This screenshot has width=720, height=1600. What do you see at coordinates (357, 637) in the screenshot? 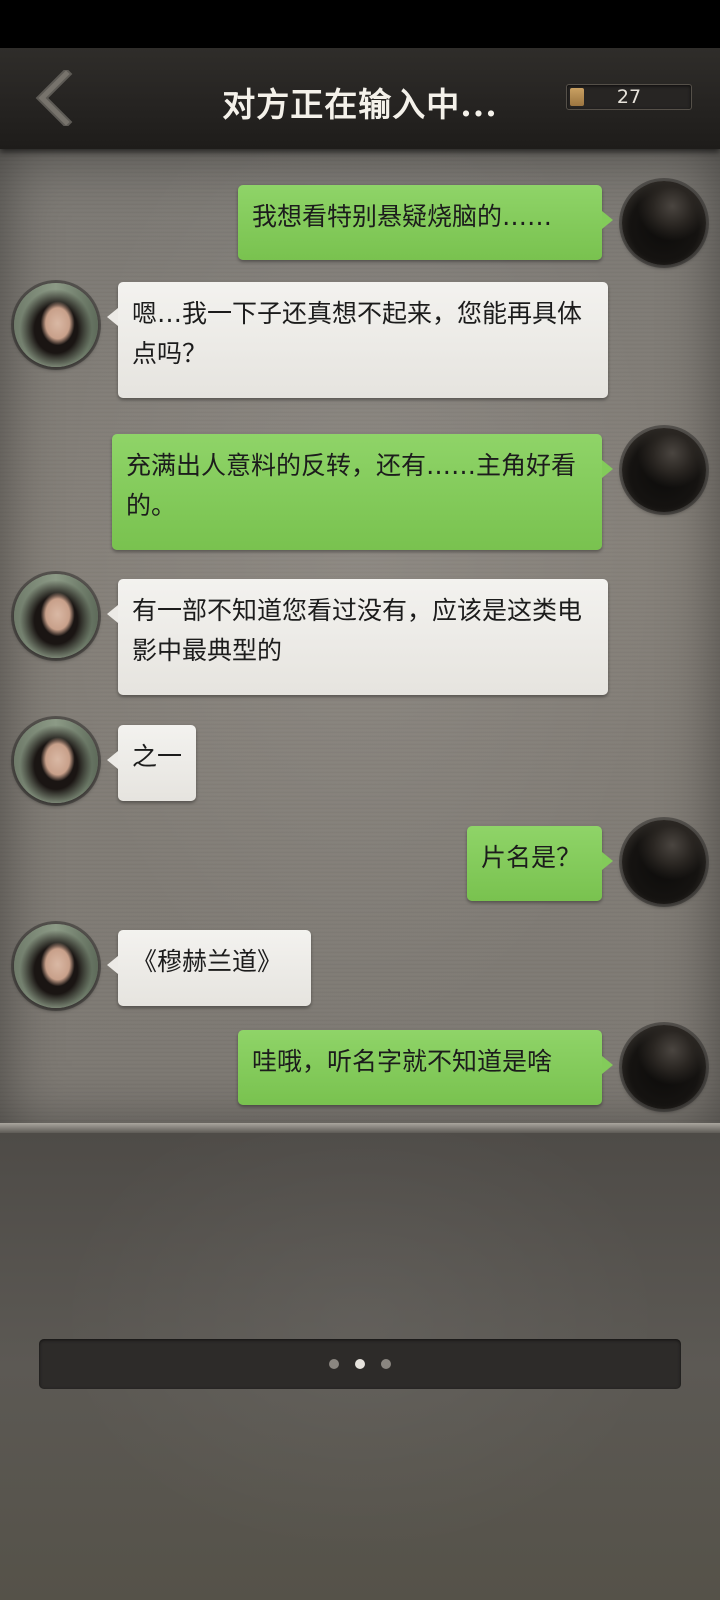
I see `message-bubble: 有一部不知道您看过没有，应该是这类电影中最典型的` at bounding box center [357, 637].